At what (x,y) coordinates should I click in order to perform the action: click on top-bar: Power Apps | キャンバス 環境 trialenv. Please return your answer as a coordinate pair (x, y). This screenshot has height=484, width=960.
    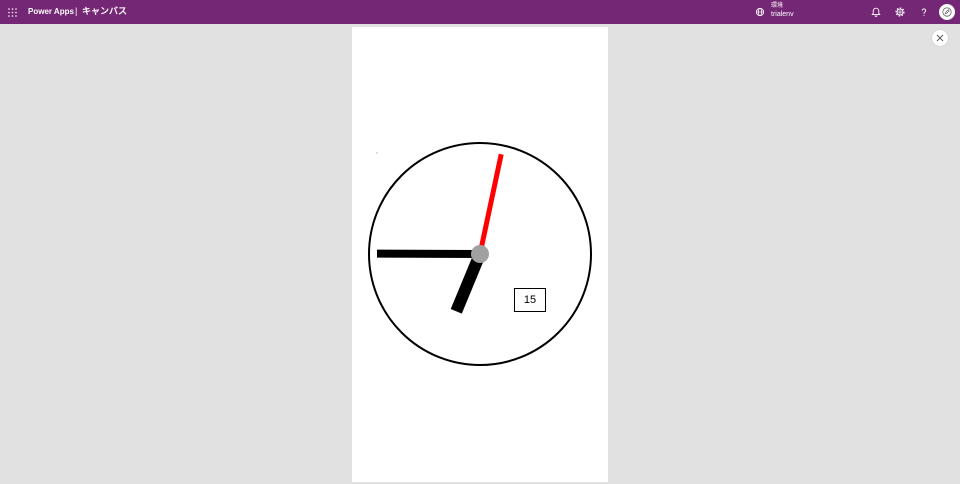
    Looking at the image, I should click on (480, 12).